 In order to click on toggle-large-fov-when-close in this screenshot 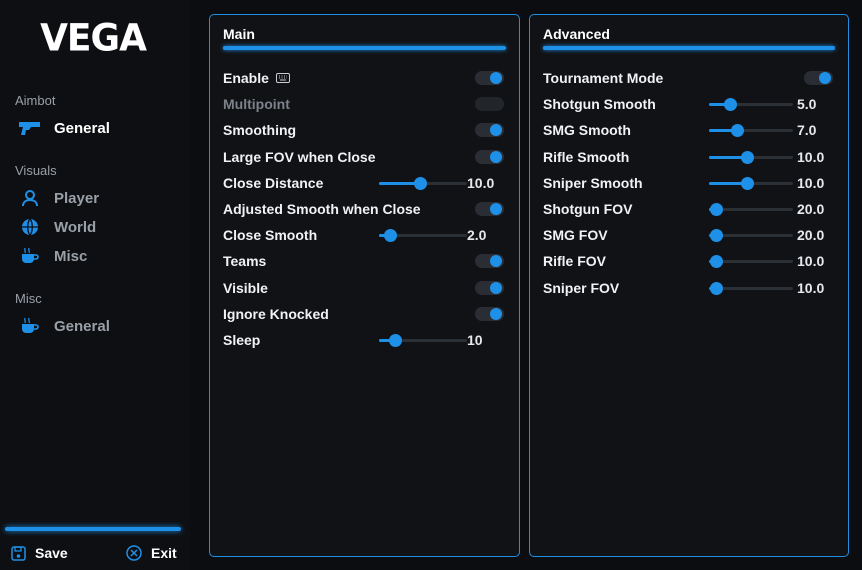, I will do `click(489, 156)`.